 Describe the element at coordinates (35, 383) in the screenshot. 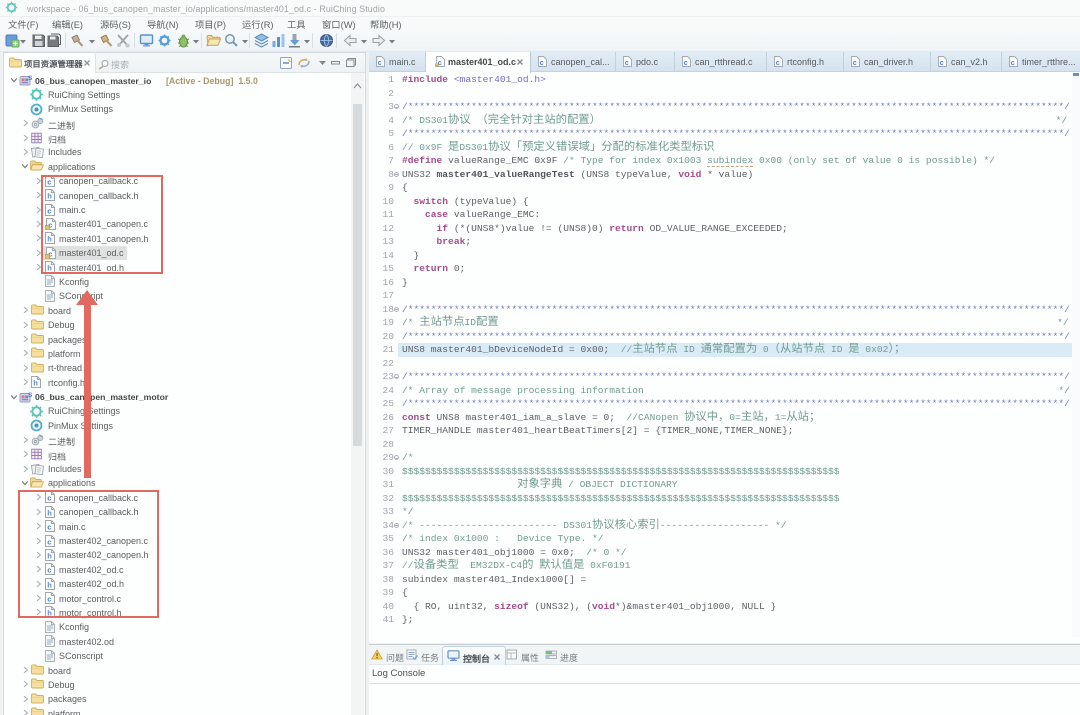

I see `svg-text: h` at that location.